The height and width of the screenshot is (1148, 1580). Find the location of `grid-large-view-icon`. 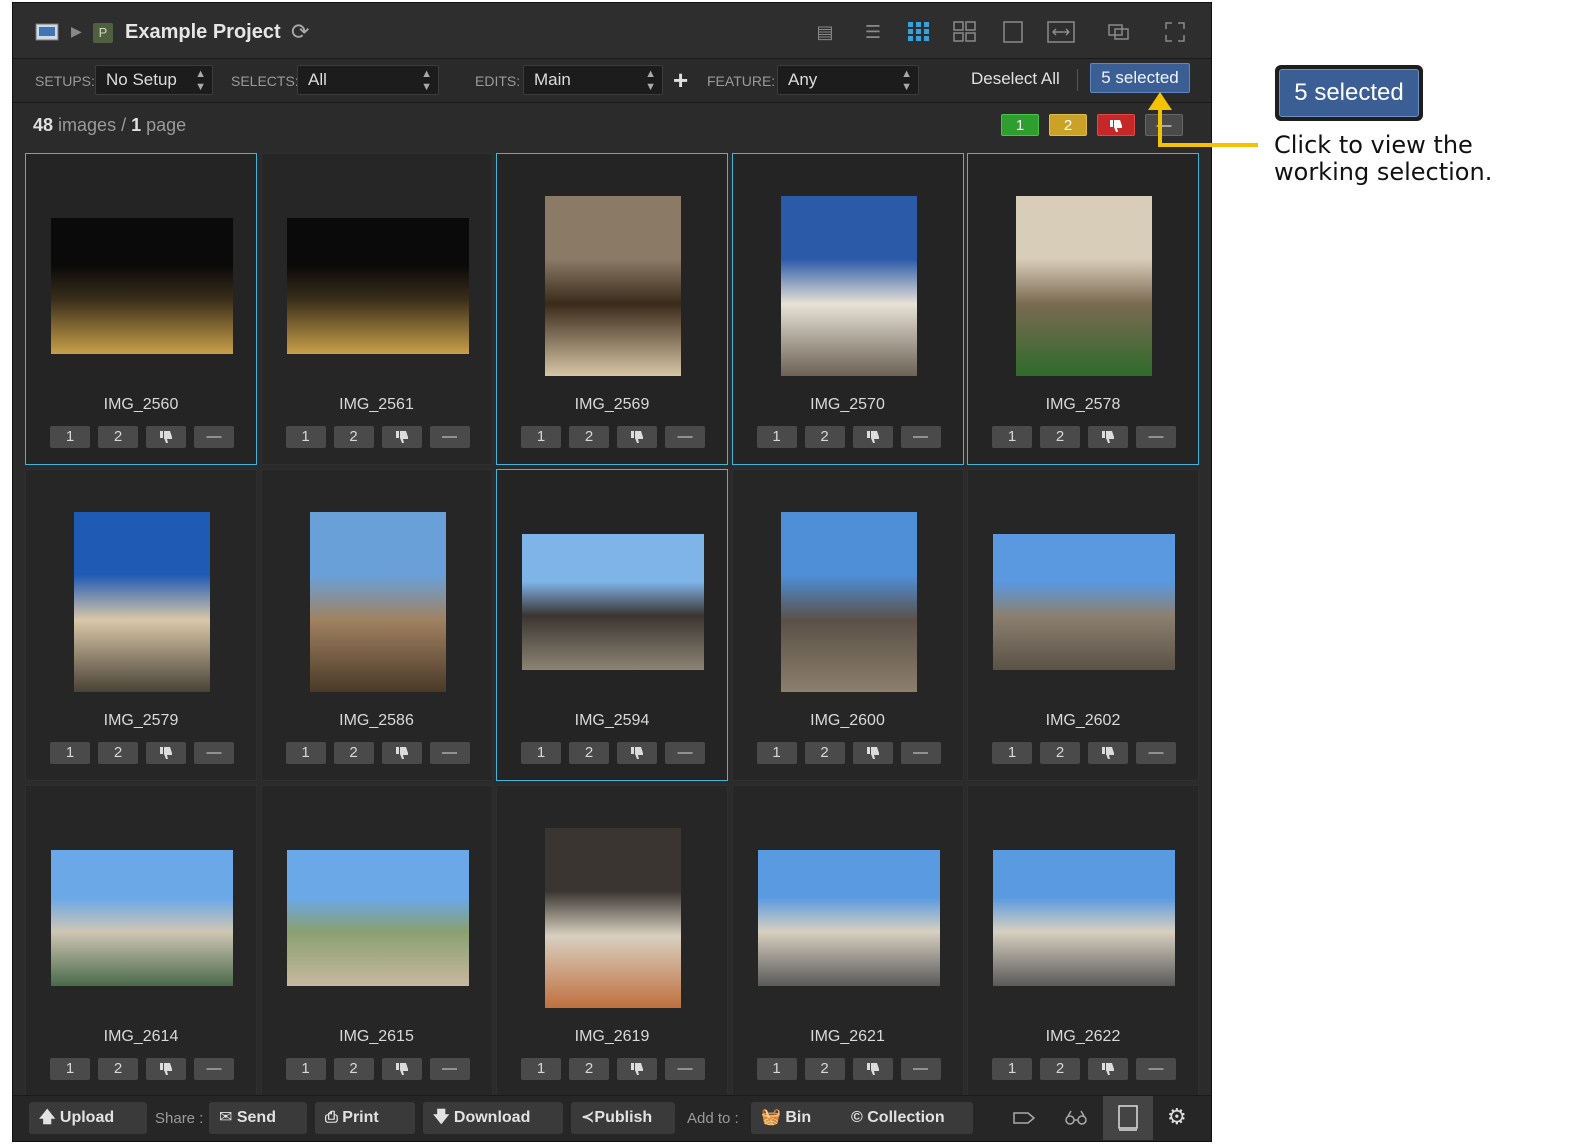

grid-large-view-icon is located at coordinates (965, 32).